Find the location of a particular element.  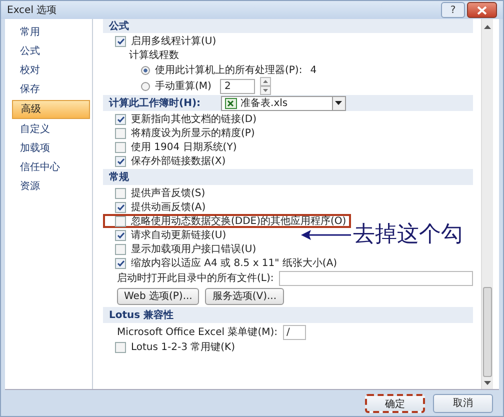

up-arrow-icon is located at coordinates (487, 27).